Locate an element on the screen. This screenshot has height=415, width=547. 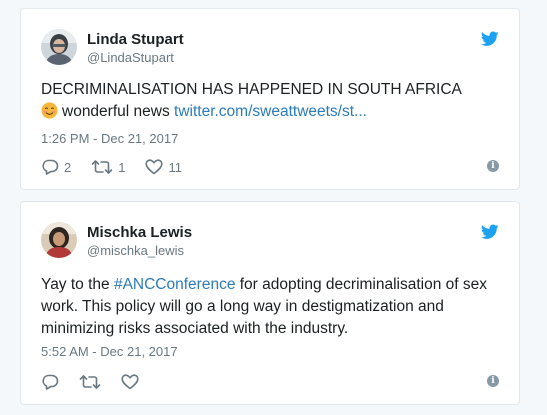
retweet-button is located at coordinates (90, 382).